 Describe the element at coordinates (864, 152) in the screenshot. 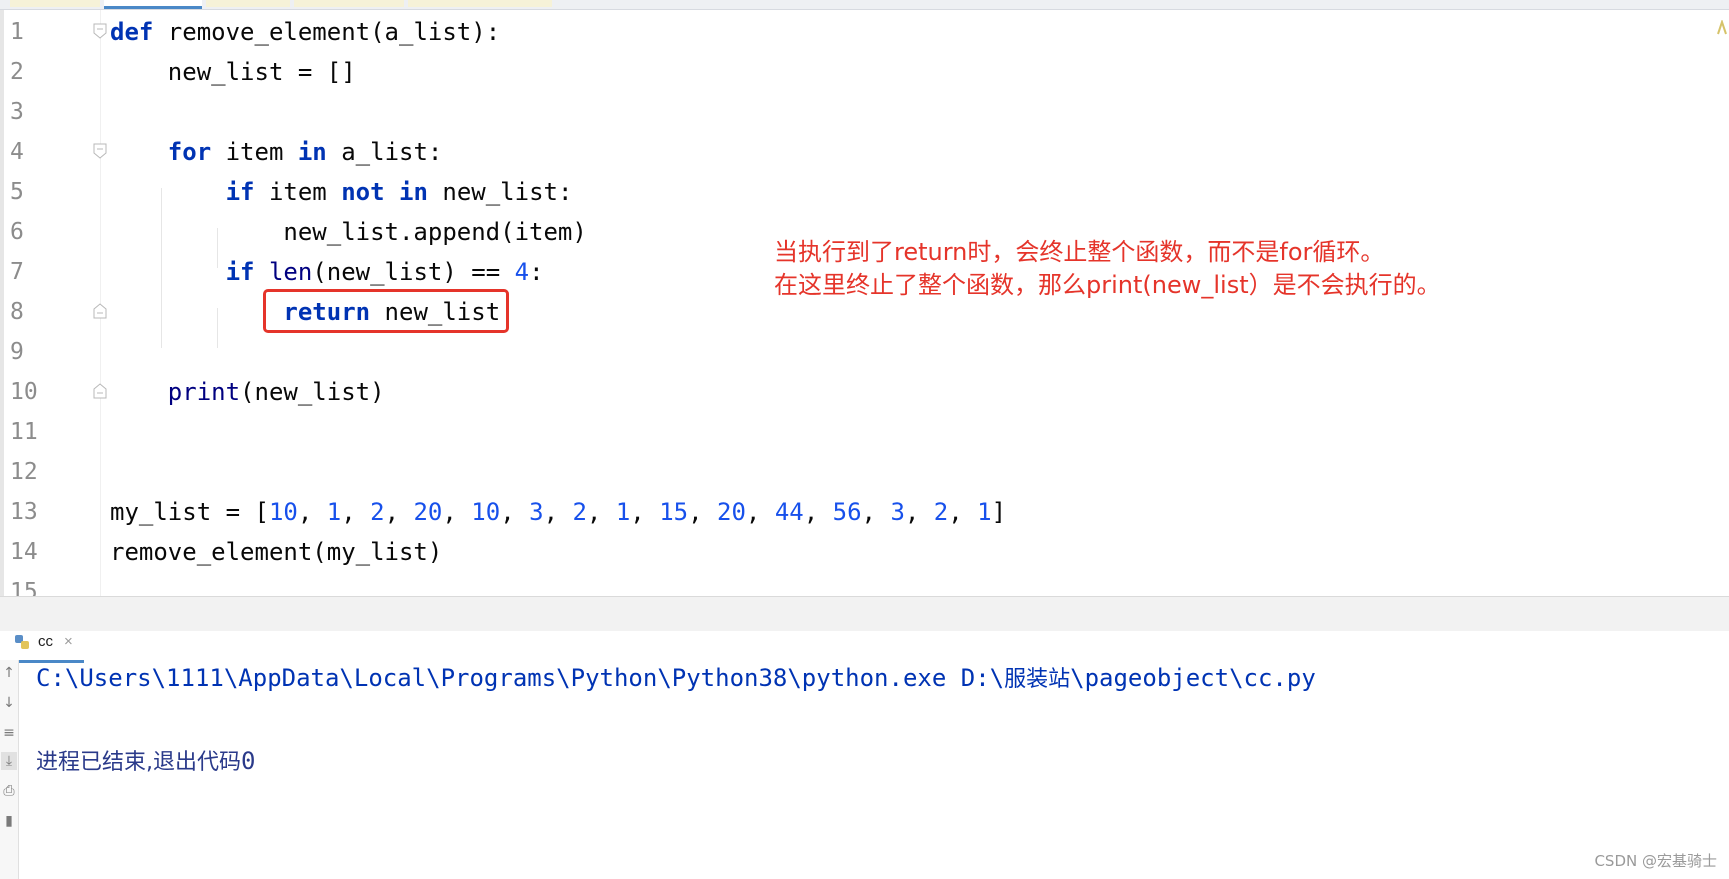

I see `code-line: 4 for item in a_list:` at that location.